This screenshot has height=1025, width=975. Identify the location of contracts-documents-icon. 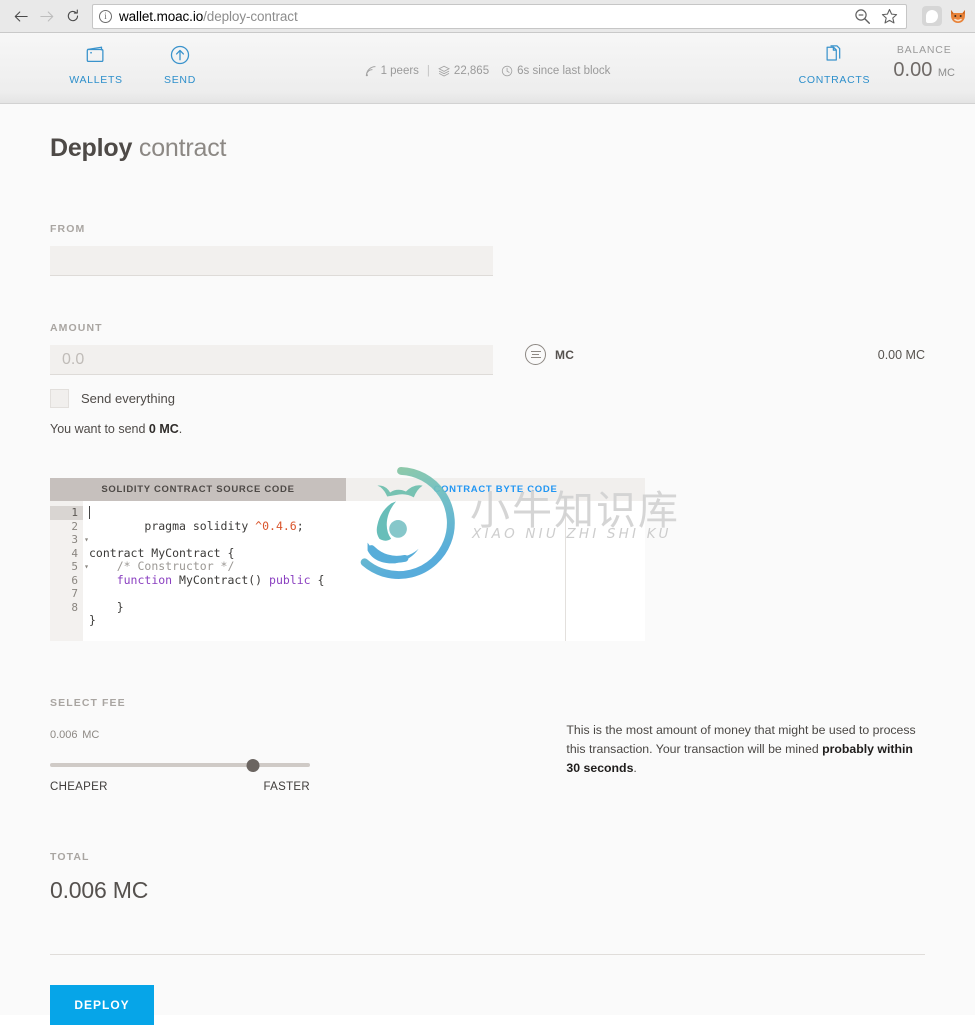
(834, 55).